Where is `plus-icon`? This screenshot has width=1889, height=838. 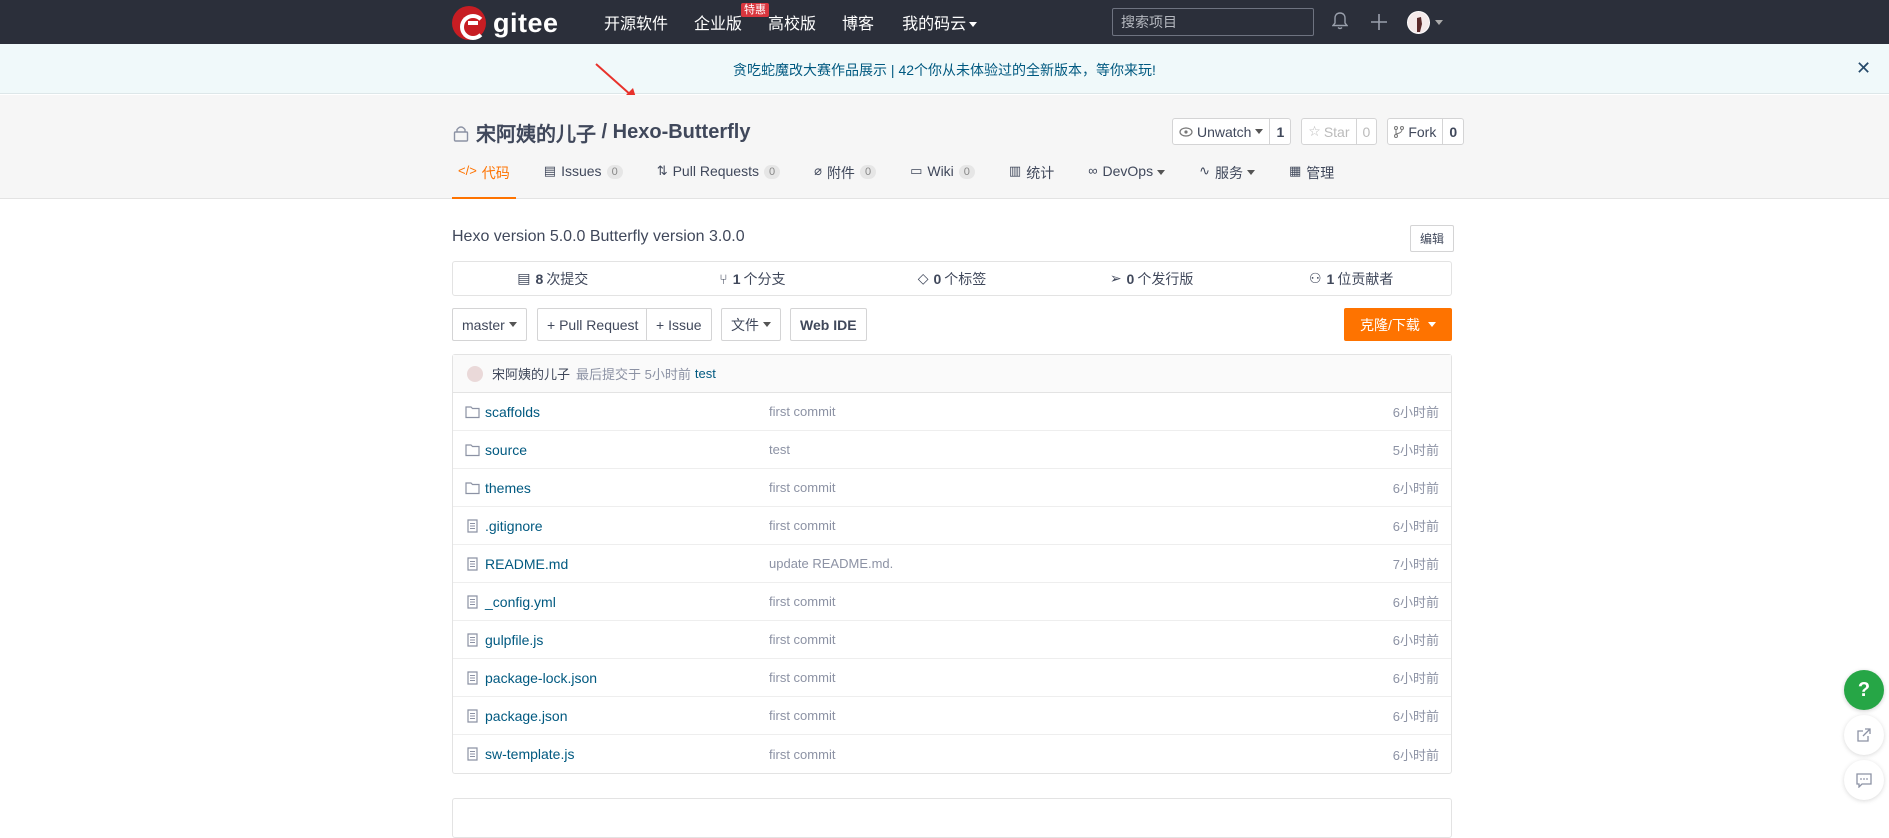
plus-icon is located at coordinates (1379, 22).